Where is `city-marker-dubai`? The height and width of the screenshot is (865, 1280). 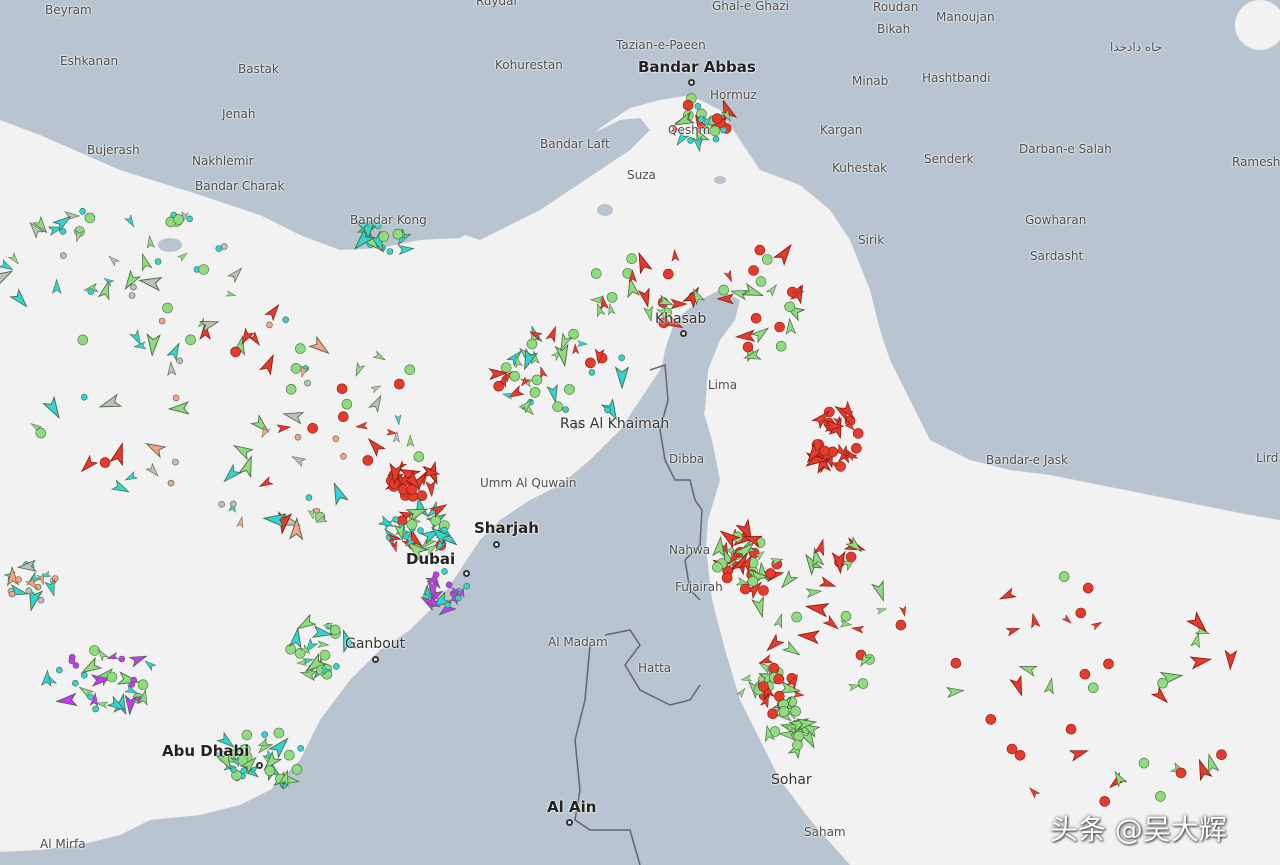
city-marker-dubai is located at coordinates (466, 573).